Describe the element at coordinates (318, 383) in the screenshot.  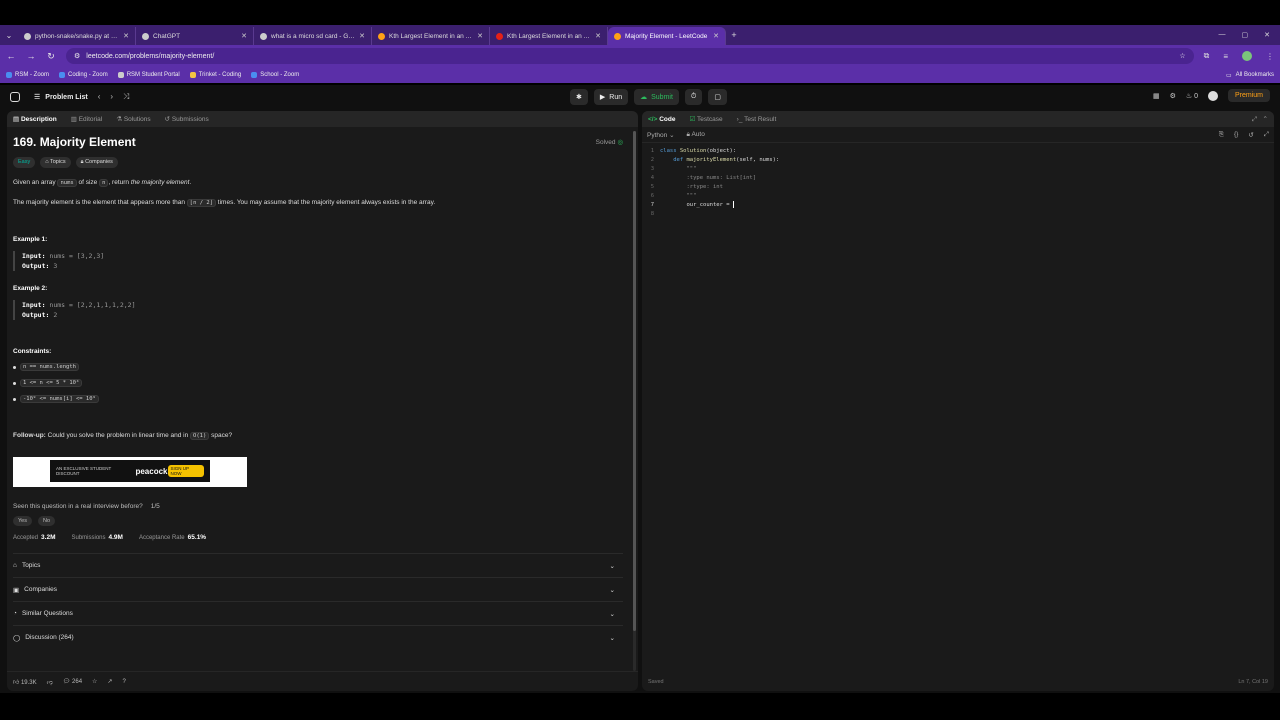
I see `constraint-item: 1 <= n <= 5 * 10⁴` at that location.